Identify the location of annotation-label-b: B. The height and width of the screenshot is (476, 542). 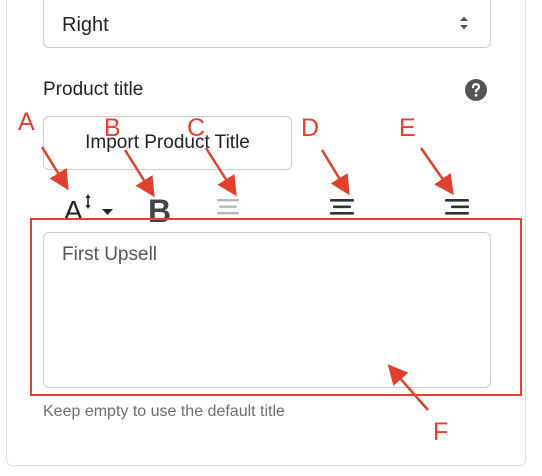
(112, 128).